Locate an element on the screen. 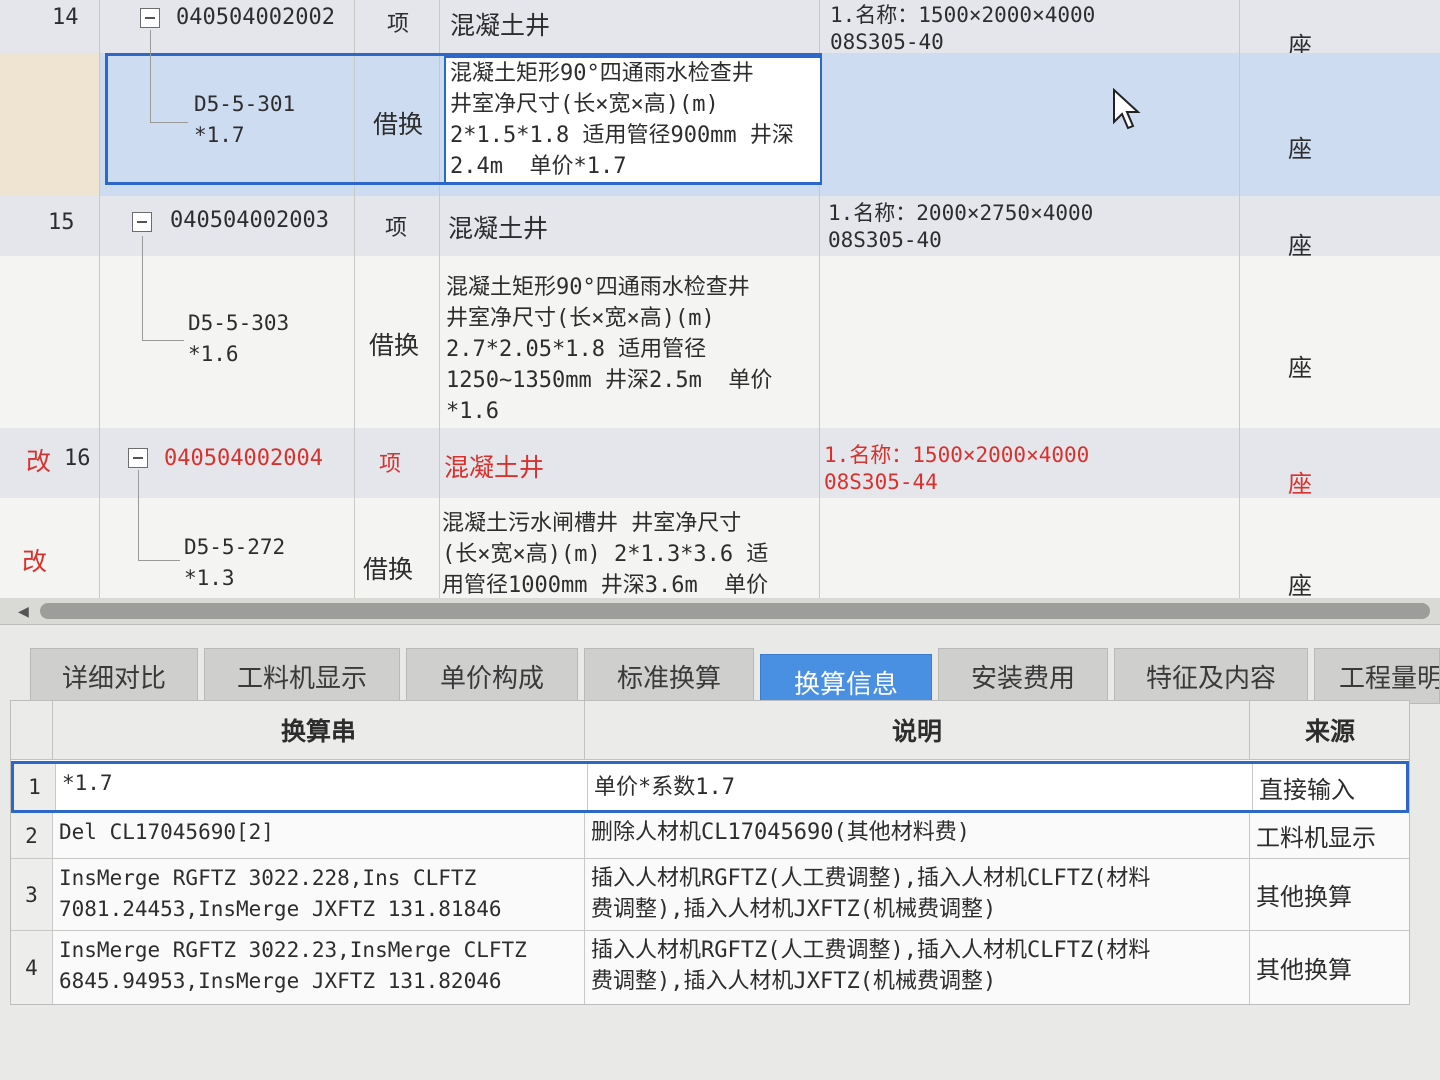  column-header-conversion-string: 换算串 is located at coordinates (319, 730).